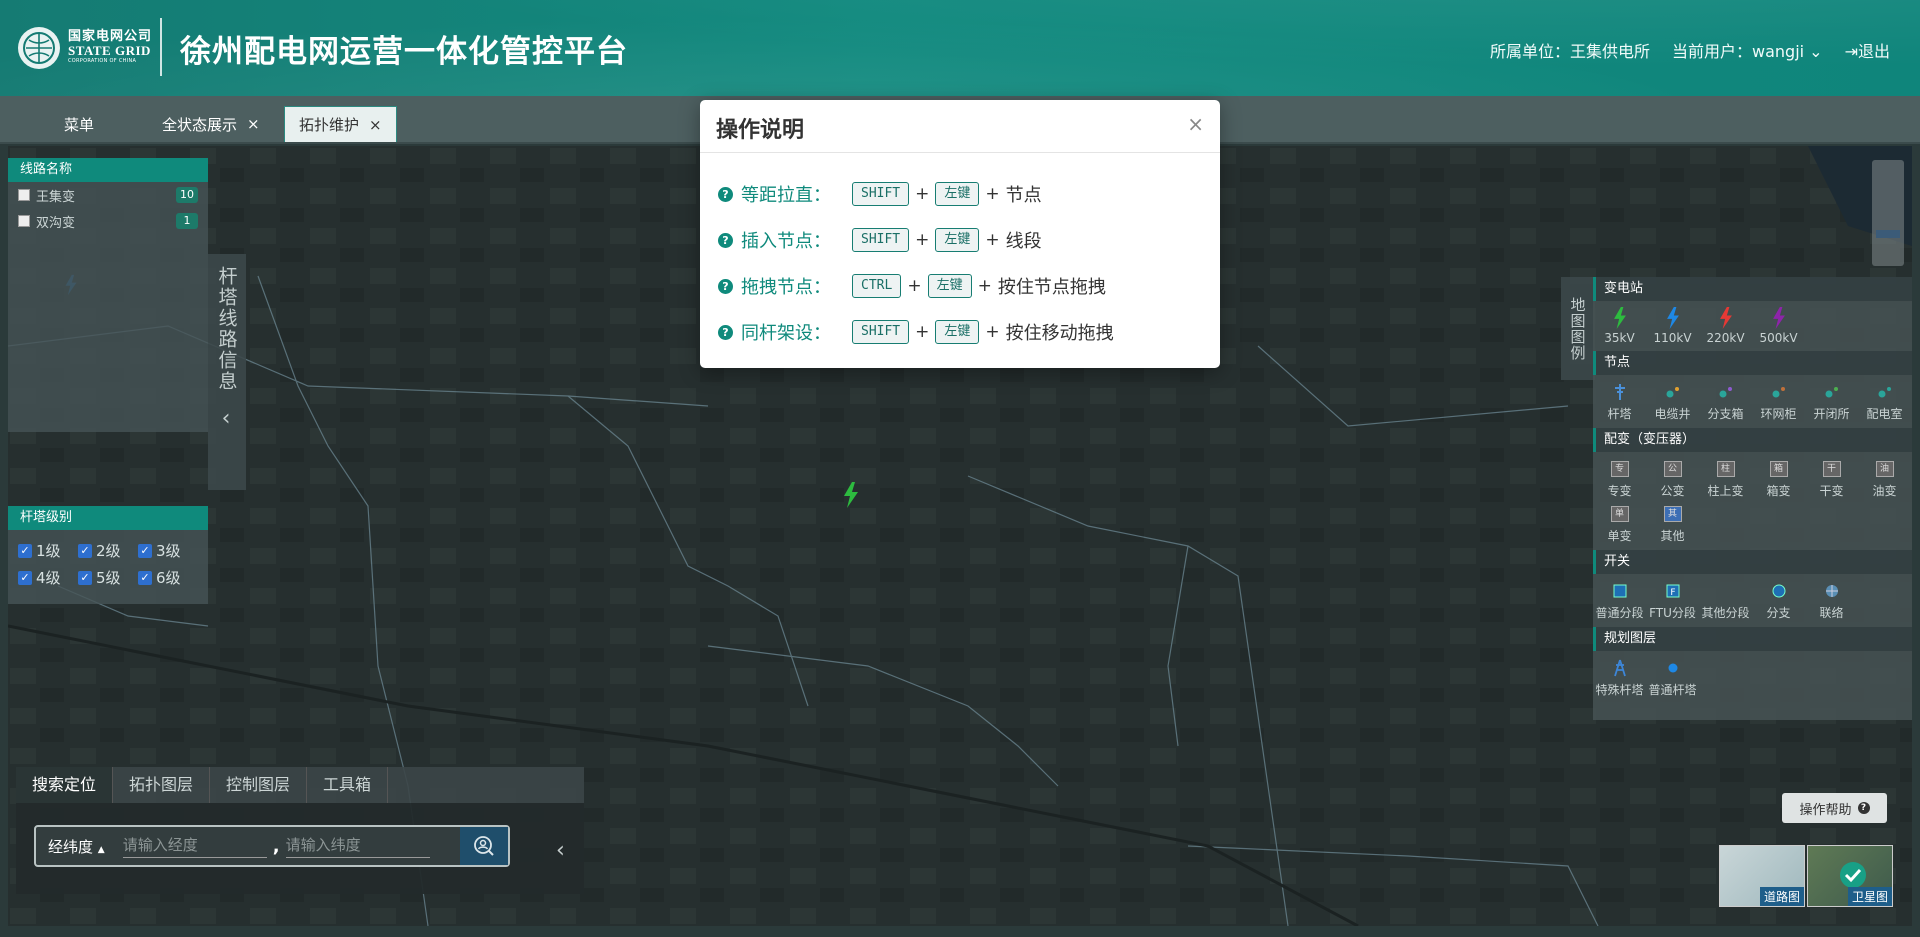  What do you see at coordinates (259, 785) in the screenshot?
I see `tab-control-layer: 控制图层` at bounding box center [259, 785].